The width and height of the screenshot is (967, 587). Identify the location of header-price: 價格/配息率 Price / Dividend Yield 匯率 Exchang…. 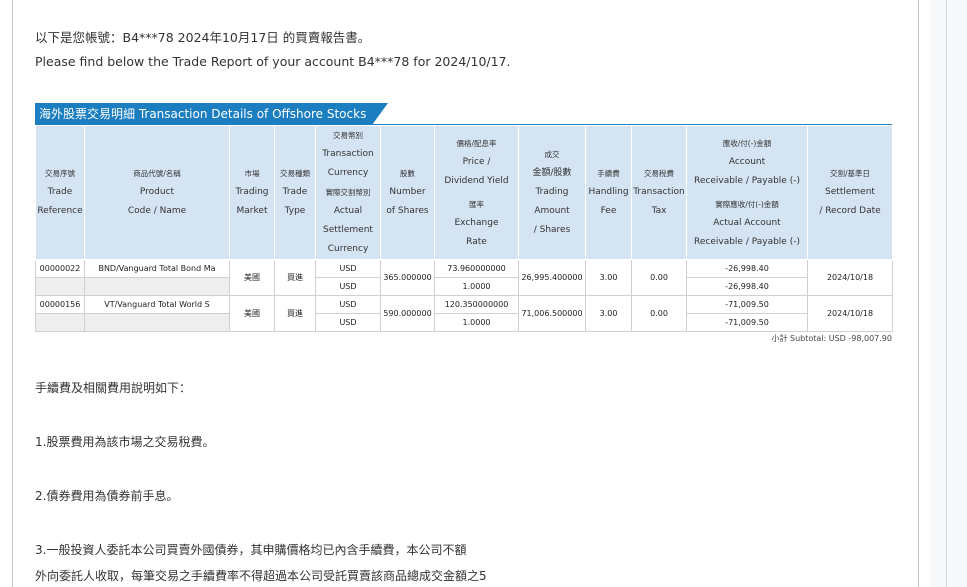
(476, 192).